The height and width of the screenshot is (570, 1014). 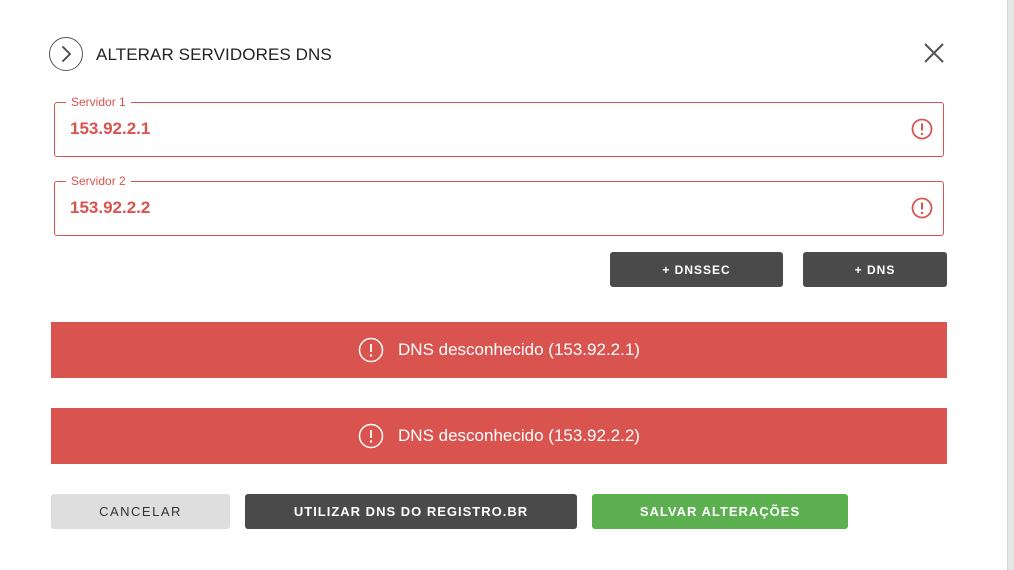 I want to click on close-icon, so click(x=934, y=53).